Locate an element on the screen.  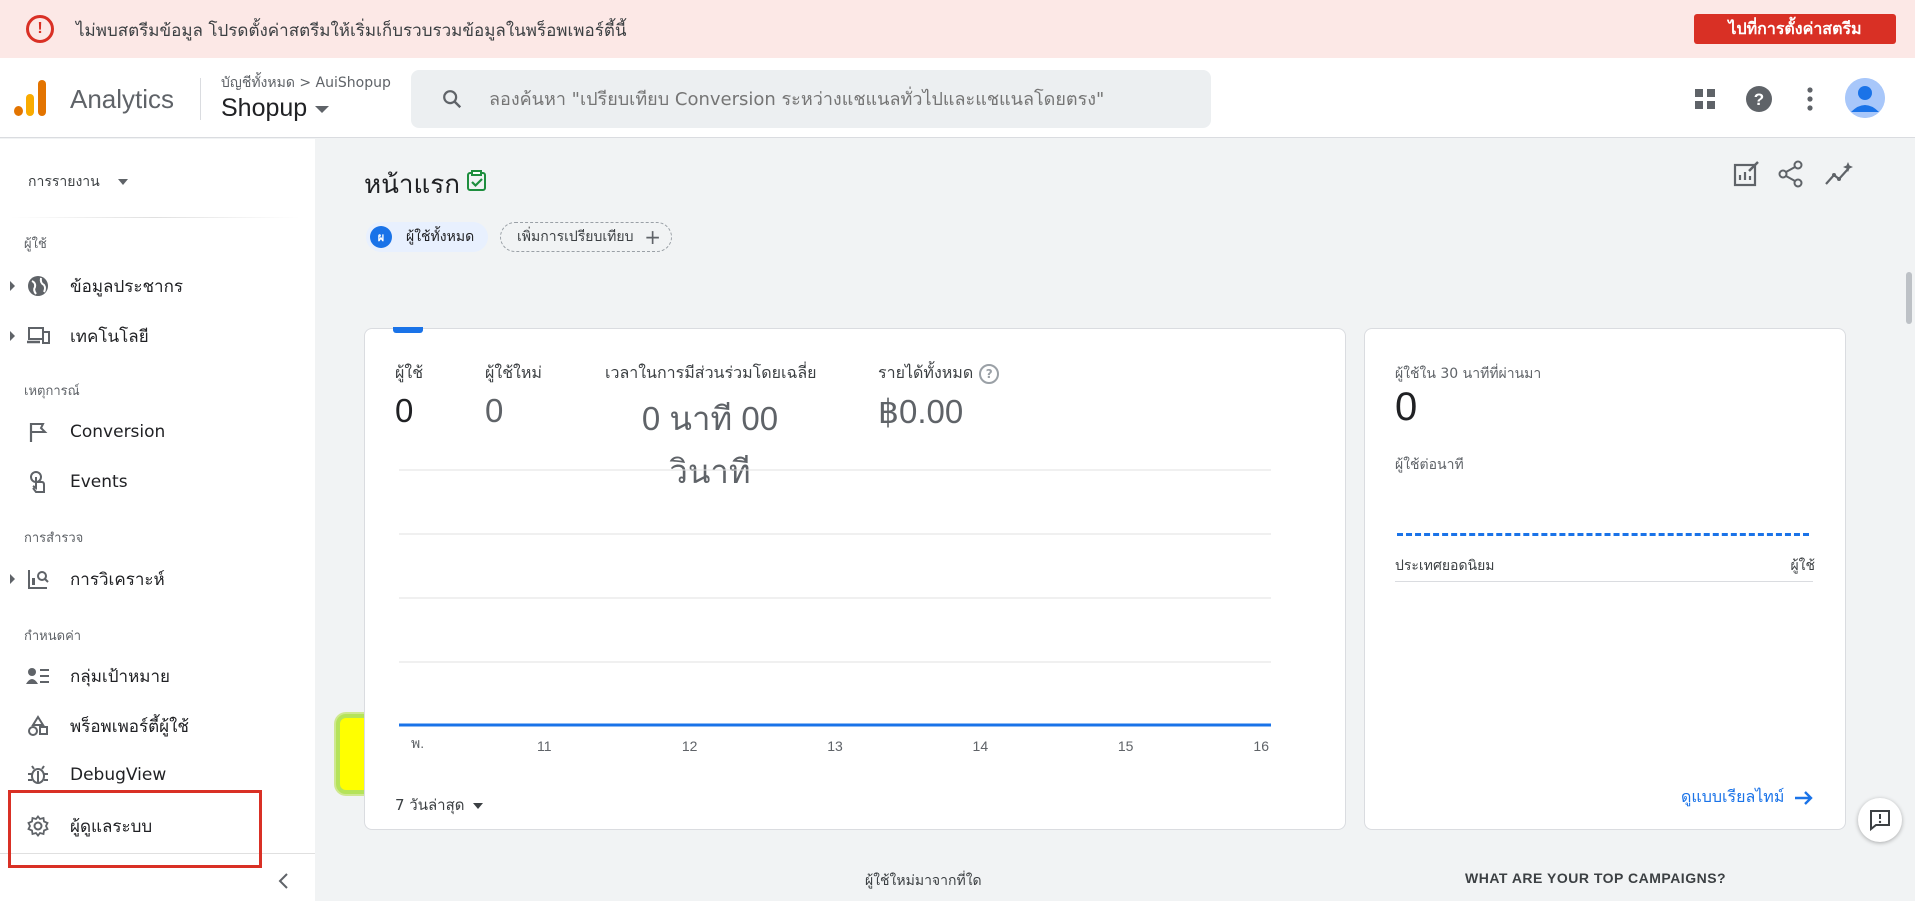
section-users: ผู้ใช้ is located at coordinates (35, 244).